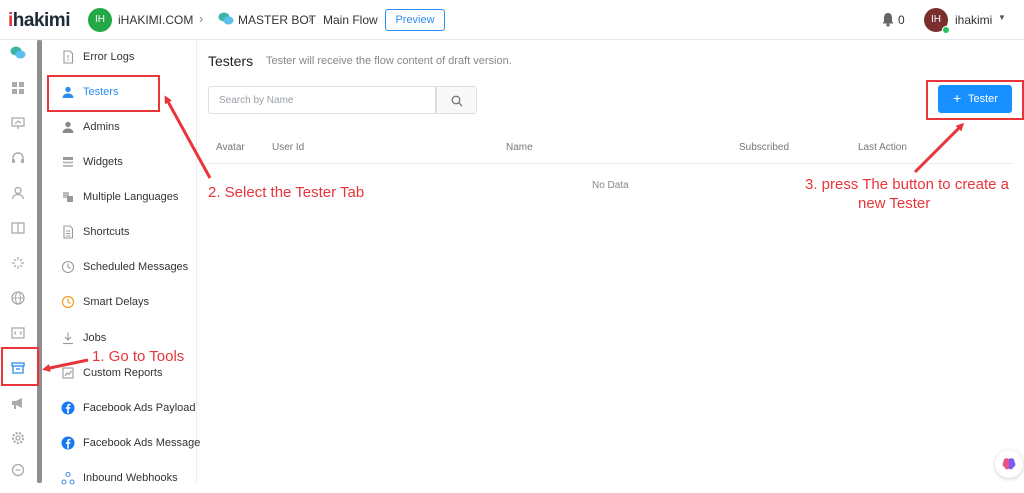 This screenshot has height=493, width=1024. I want to click on ihakimi-logo: ihakimi, so click(39, 21).